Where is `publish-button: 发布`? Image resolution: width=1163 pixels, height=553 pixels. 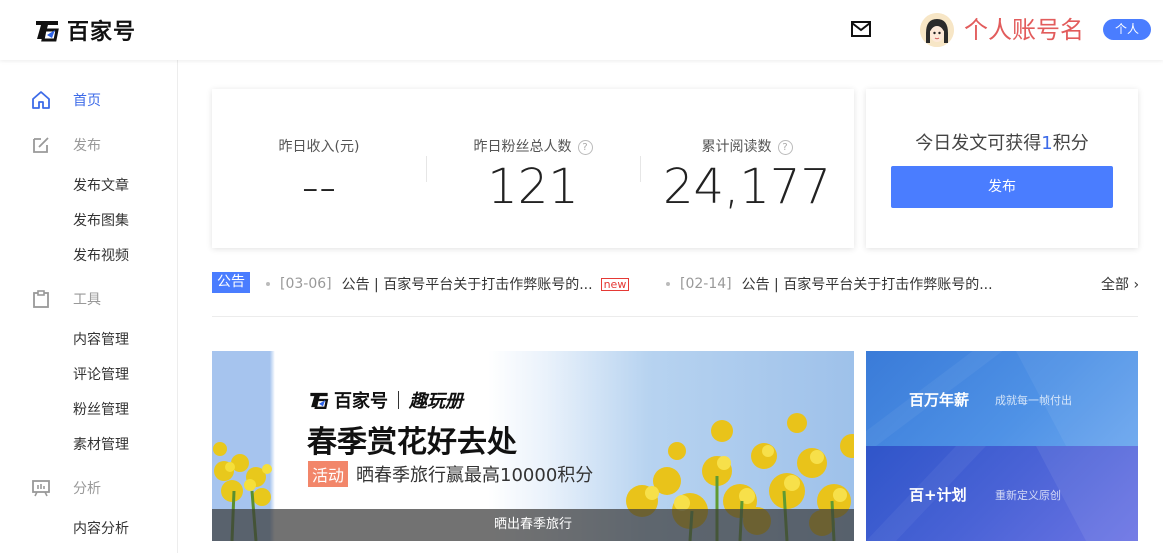 publish-button: 发布 is located at coordinates (1002, 187).